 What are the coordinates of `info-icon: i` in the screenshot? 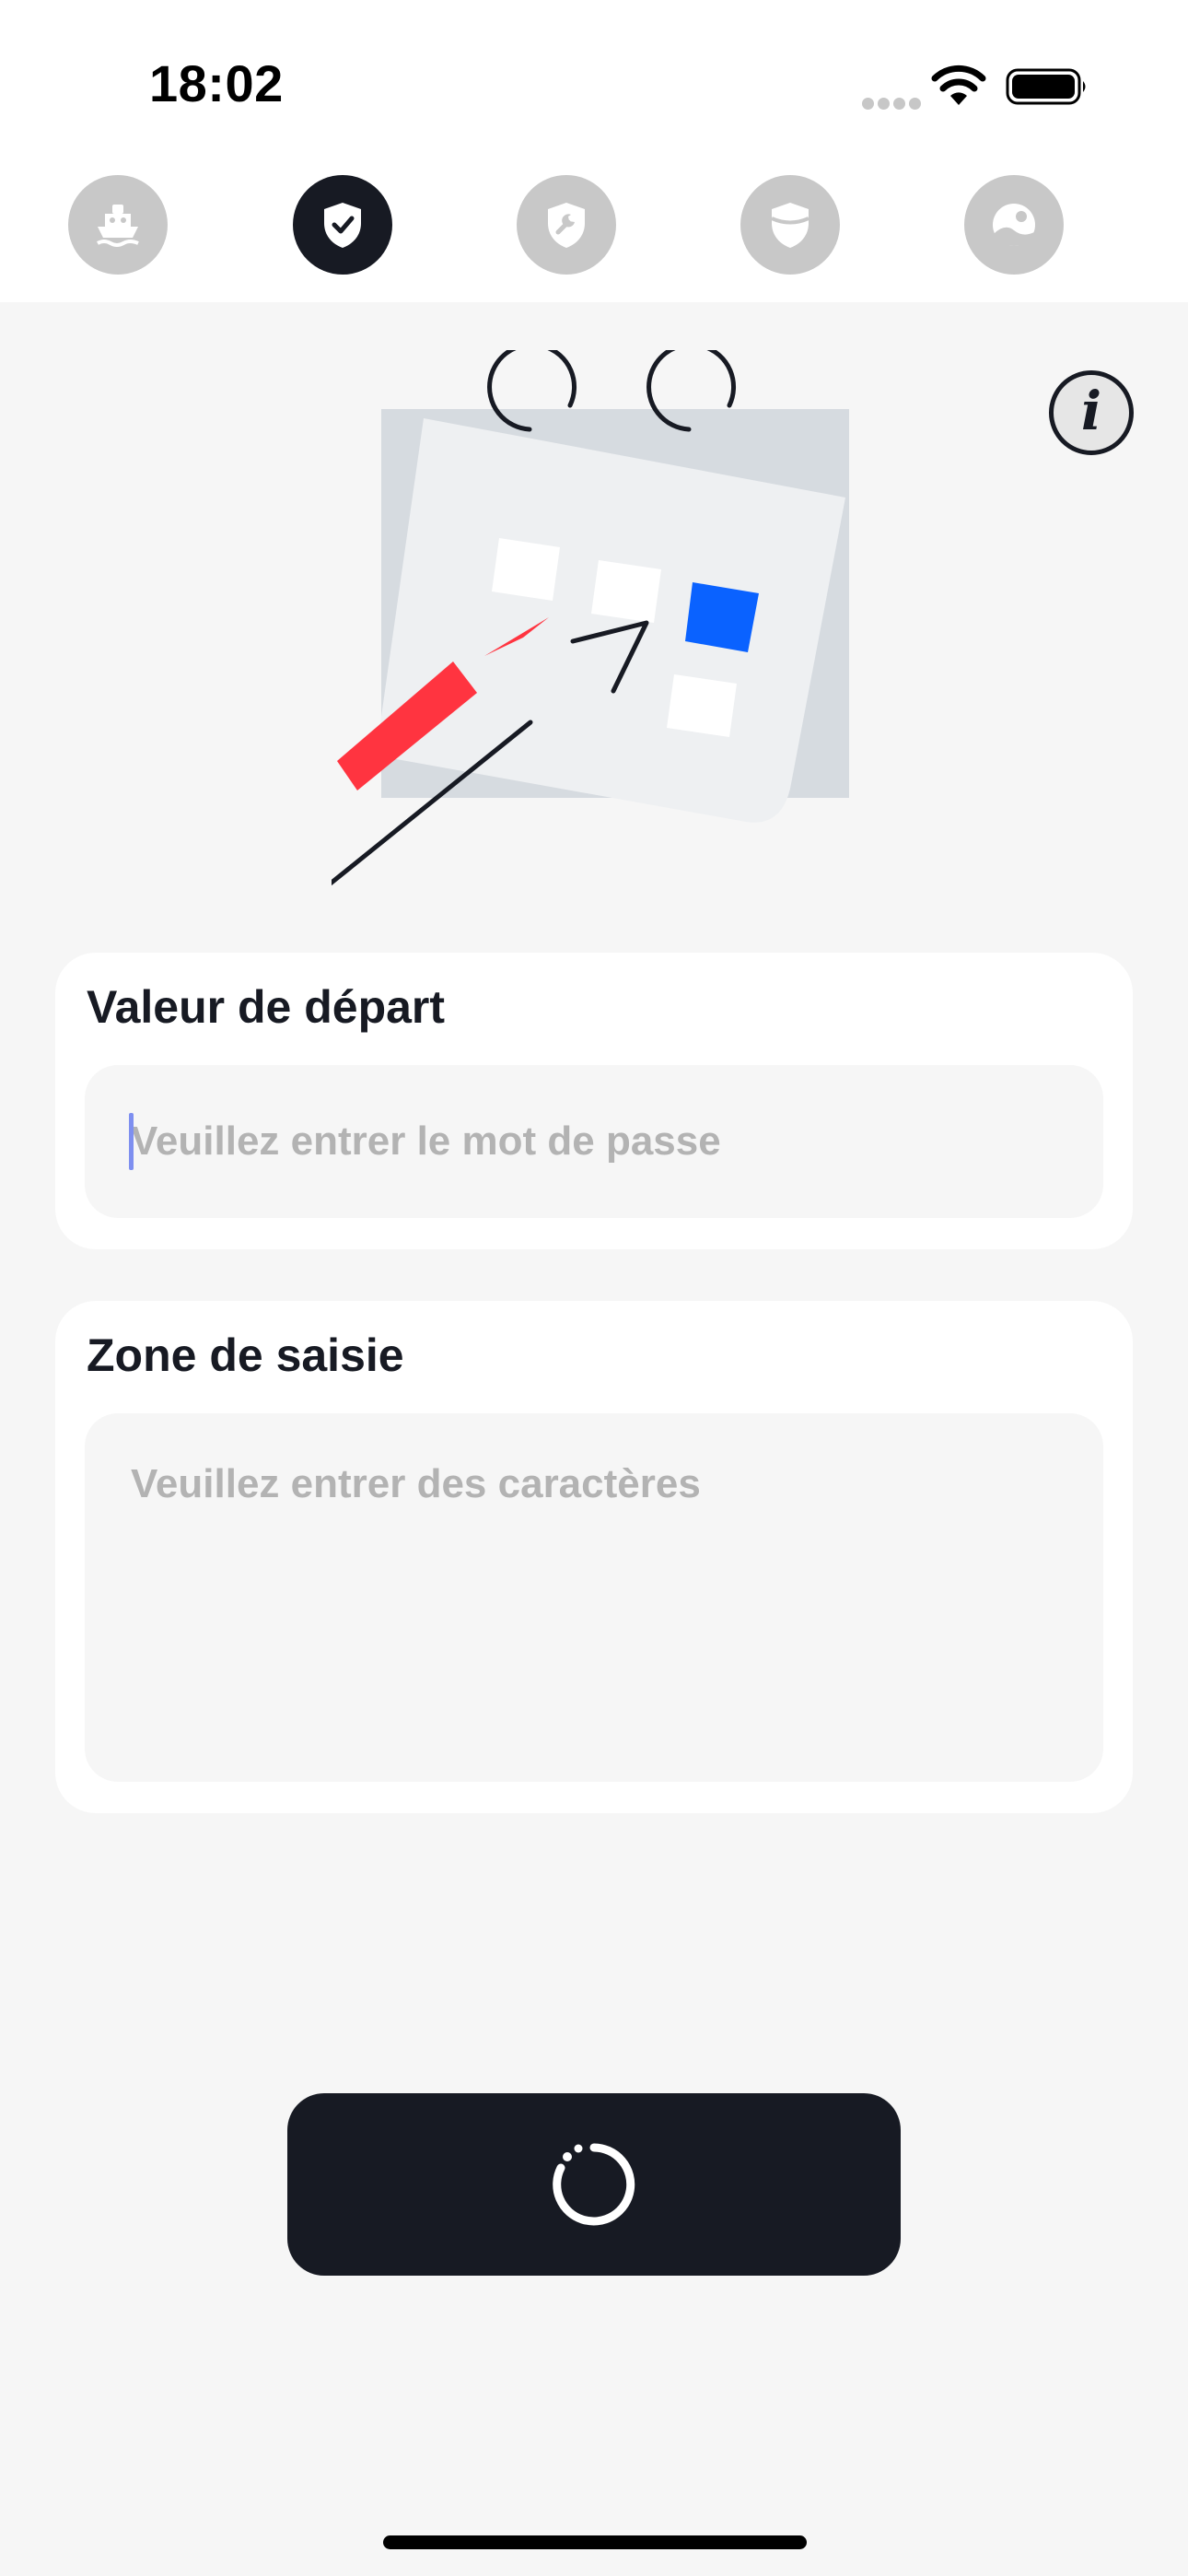 It's located at (1091, 411).